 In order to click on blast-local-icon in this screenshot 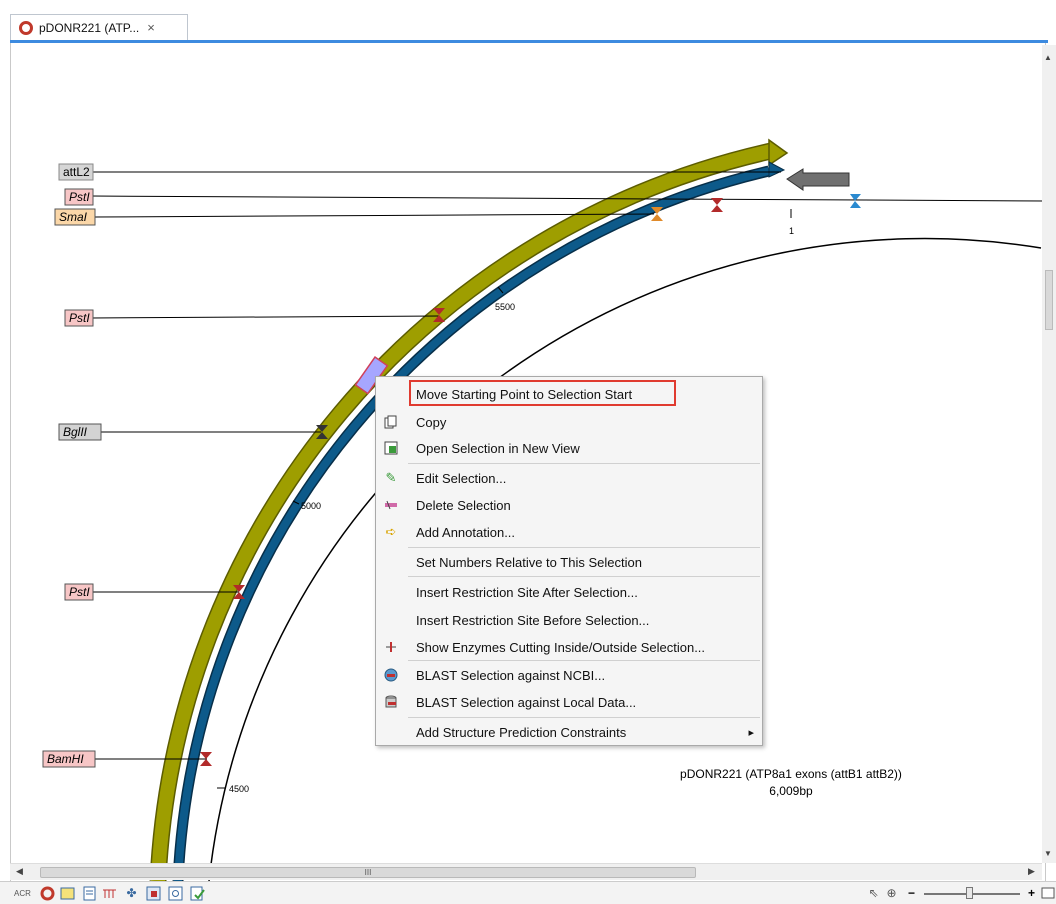, I will do `click(391, 702)`.